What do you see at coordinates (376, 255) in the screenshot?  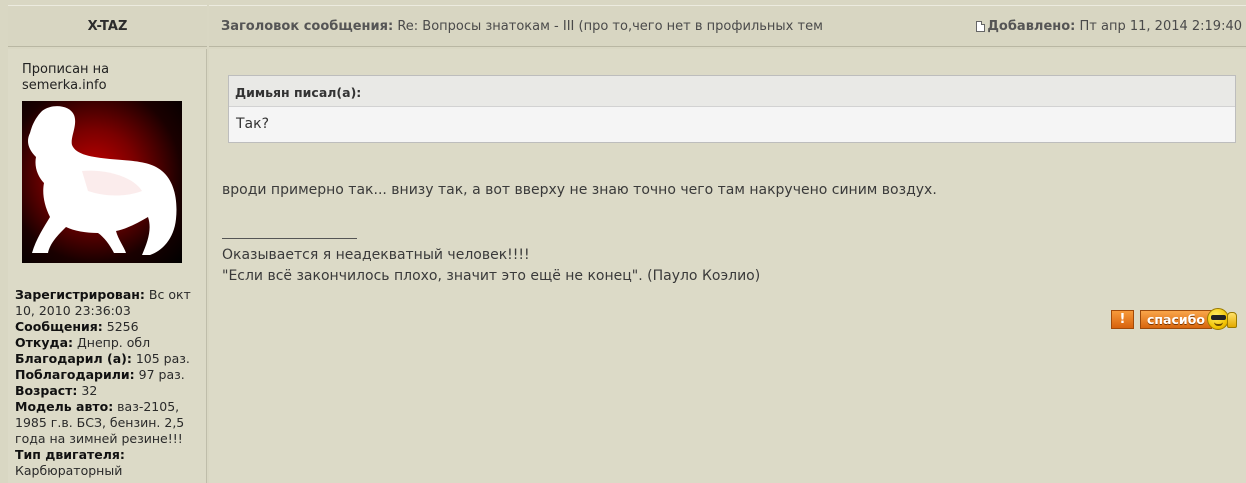 I see `signature-line-1: Оказывается я неадекватный человек!!!!` at bounding box center [376, 255].